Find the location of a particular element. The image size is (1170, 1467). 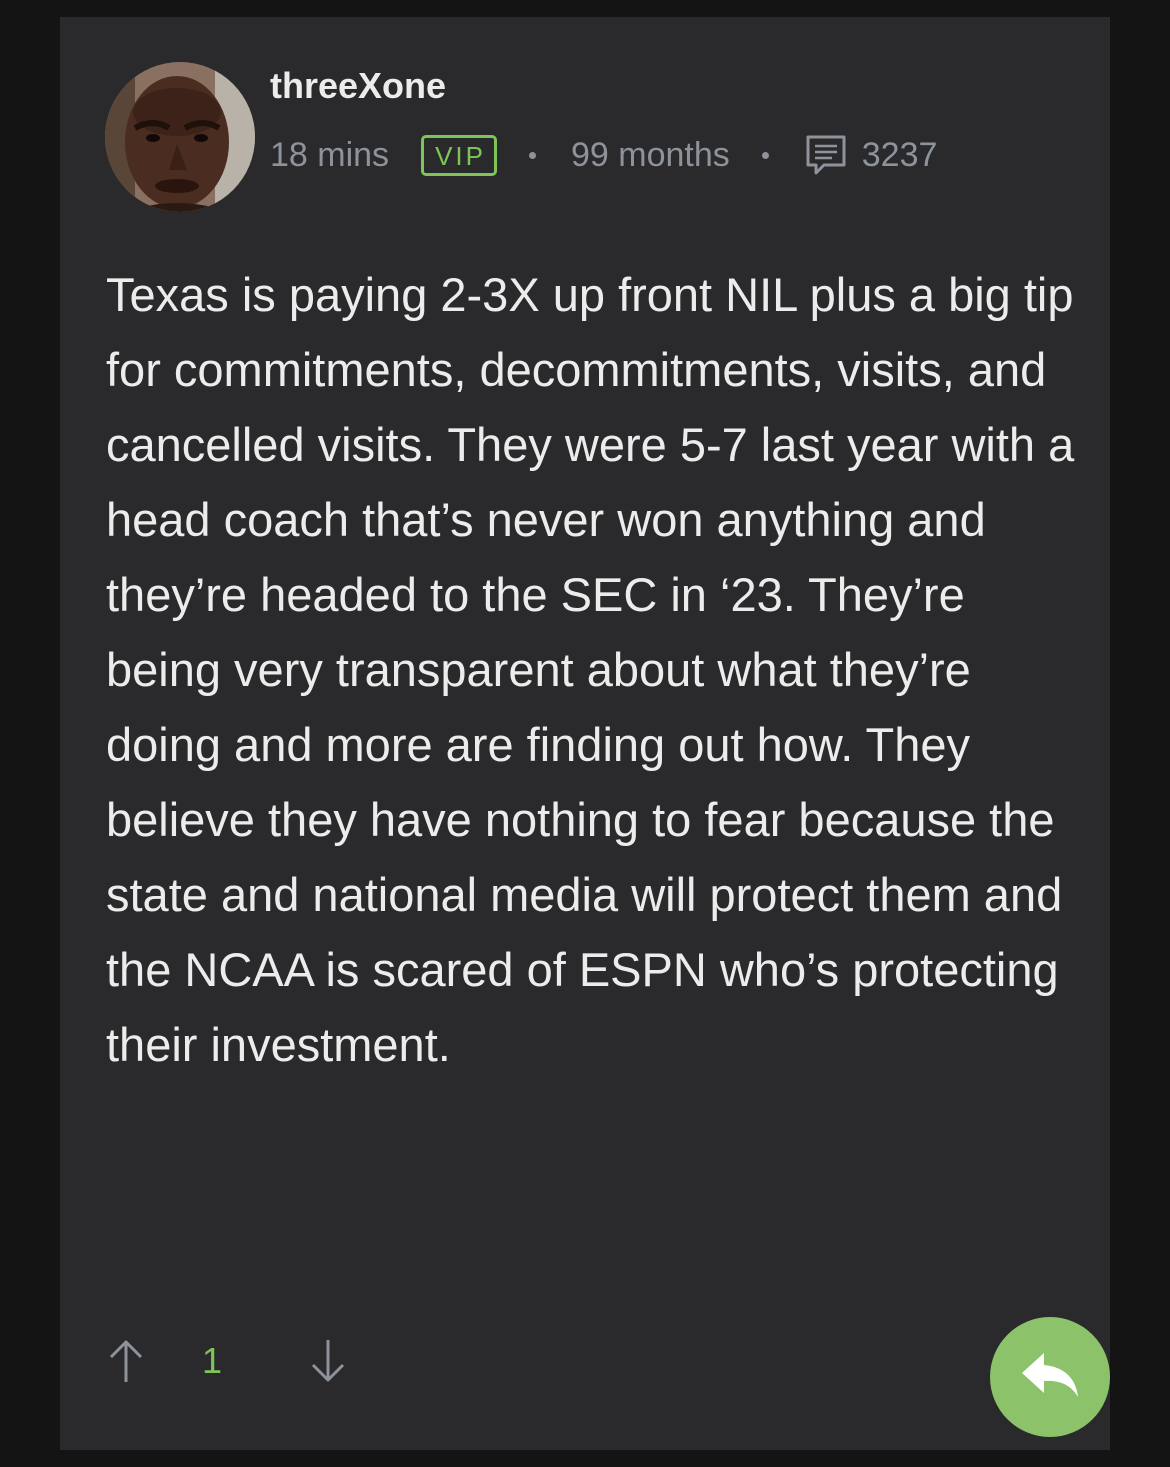

vote-count: 1 is located at coordinates (212, 1360).